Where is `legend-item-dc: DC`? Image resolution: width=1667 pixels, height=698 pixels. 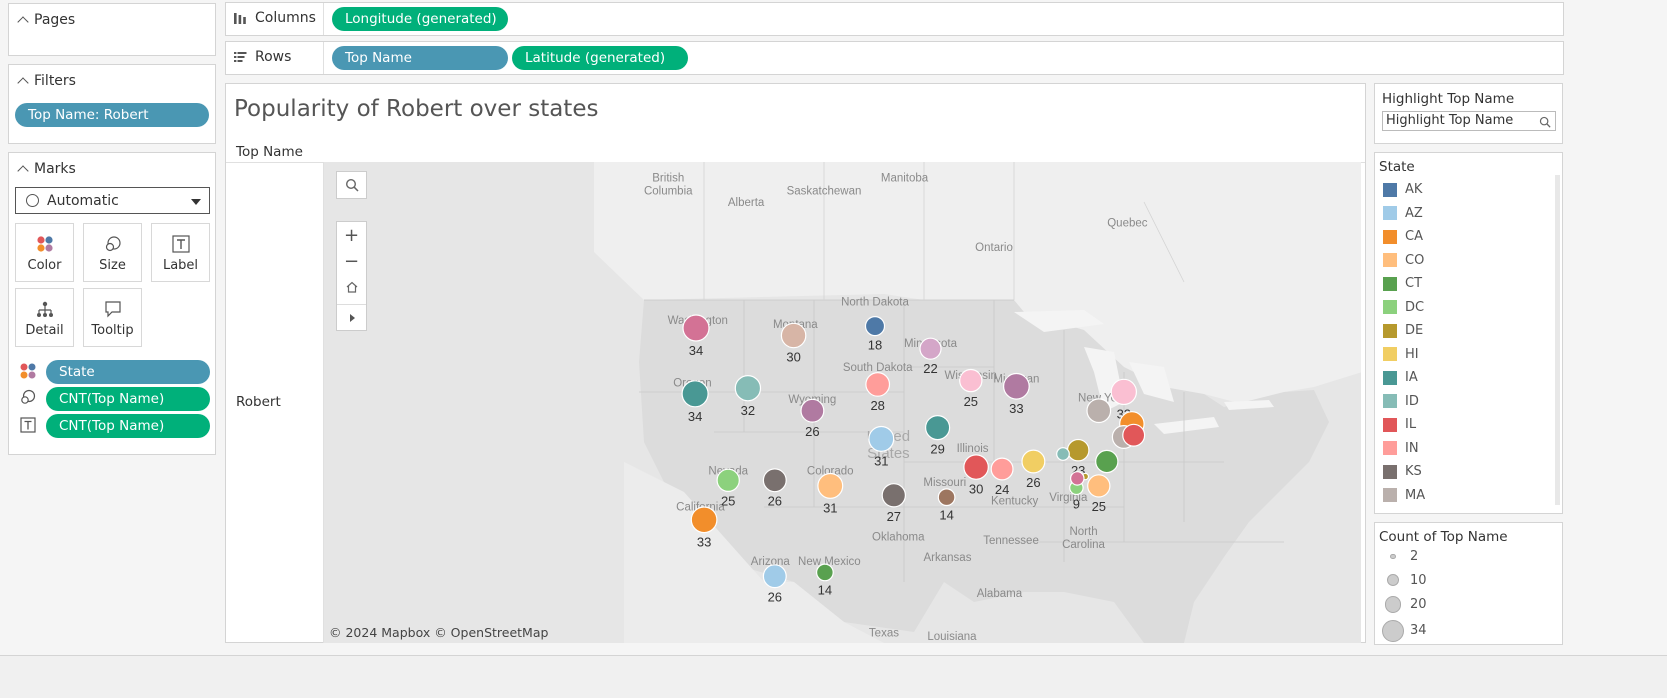 legend-item-dc: DC is located at coordinates (1403, 307).